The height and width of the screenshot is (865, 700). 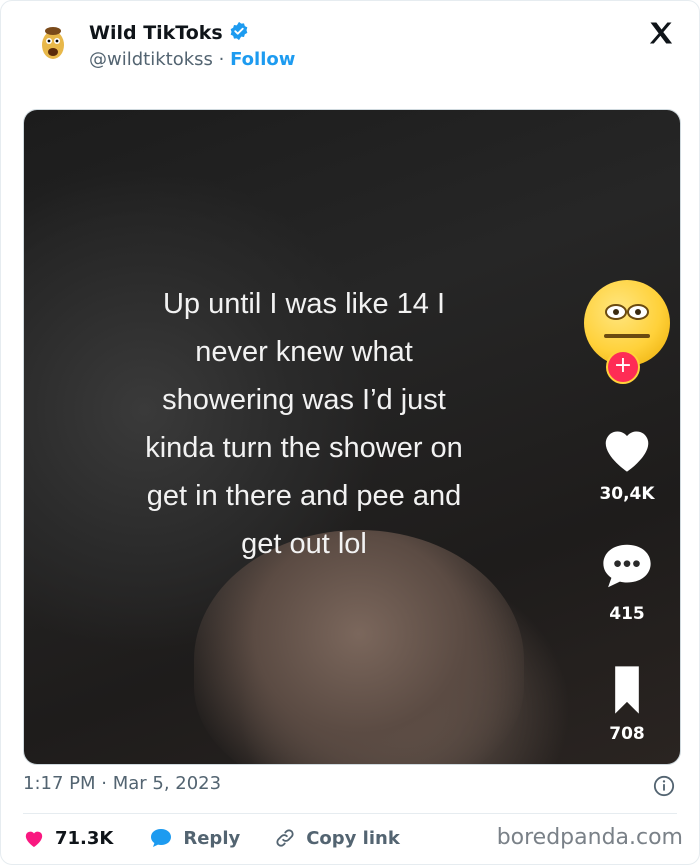 I want to click on caption-line: Up until I was like 14 I, so click(x=304, y=304).